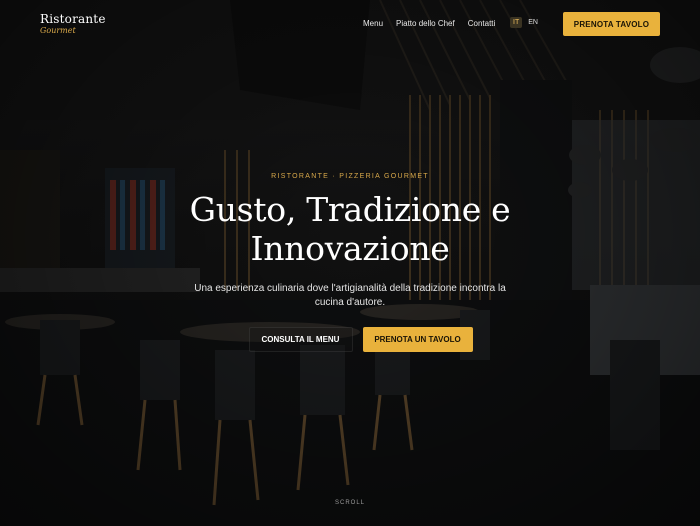 This screenshot has width=700, height=526. Describe the element at coordinates (533, 22) in the screenshot. I see `lang-option-en: EN` at that location.